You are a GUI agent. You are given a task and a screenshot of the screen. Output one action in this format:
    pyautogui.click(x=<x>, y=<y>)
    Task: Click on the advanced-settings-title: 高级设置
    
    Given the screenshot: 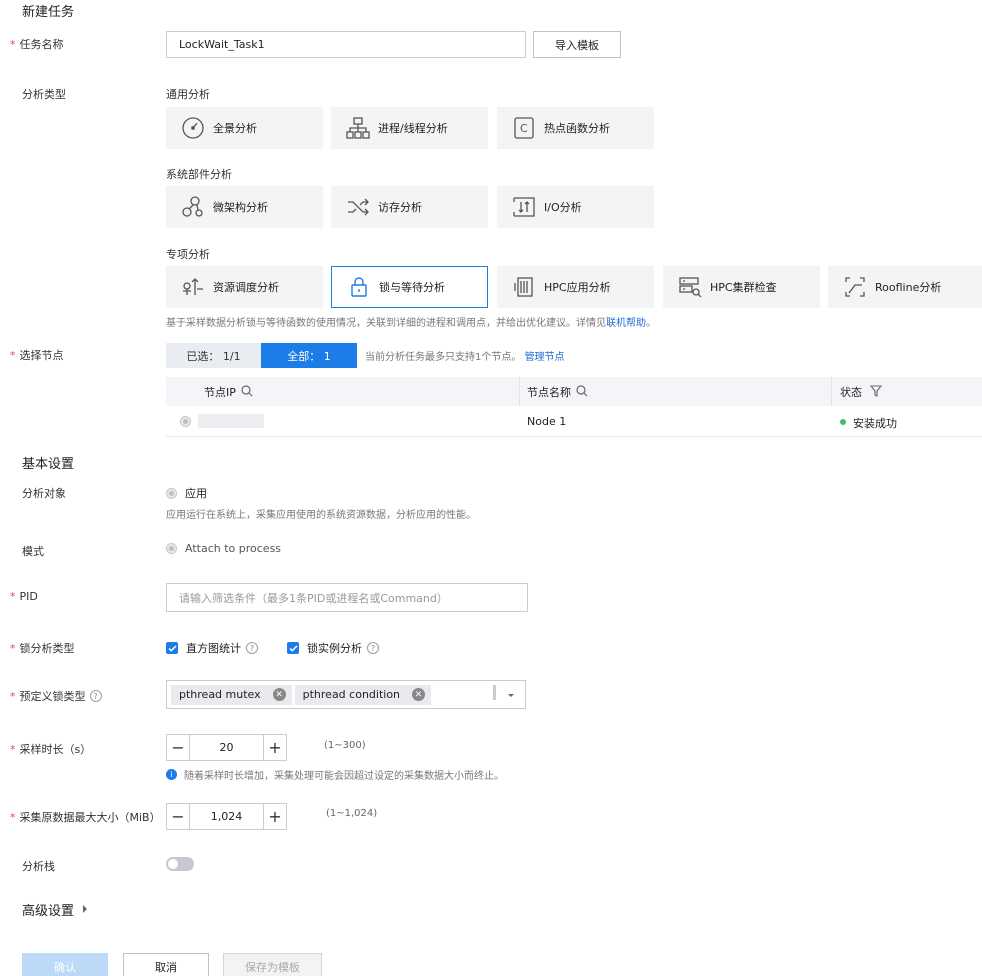 What is the action you would take?
    pyautogui.click(x=48, y=911)
    